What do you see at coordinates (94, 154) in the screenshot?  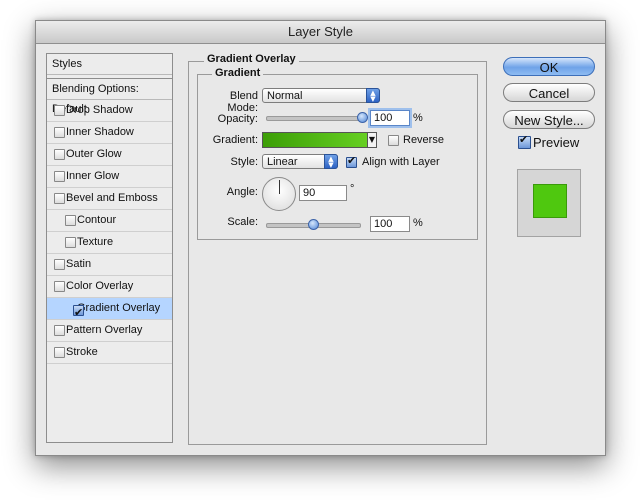 I see `style-item-label: Outer Glow` at bounding box center [94, 154].